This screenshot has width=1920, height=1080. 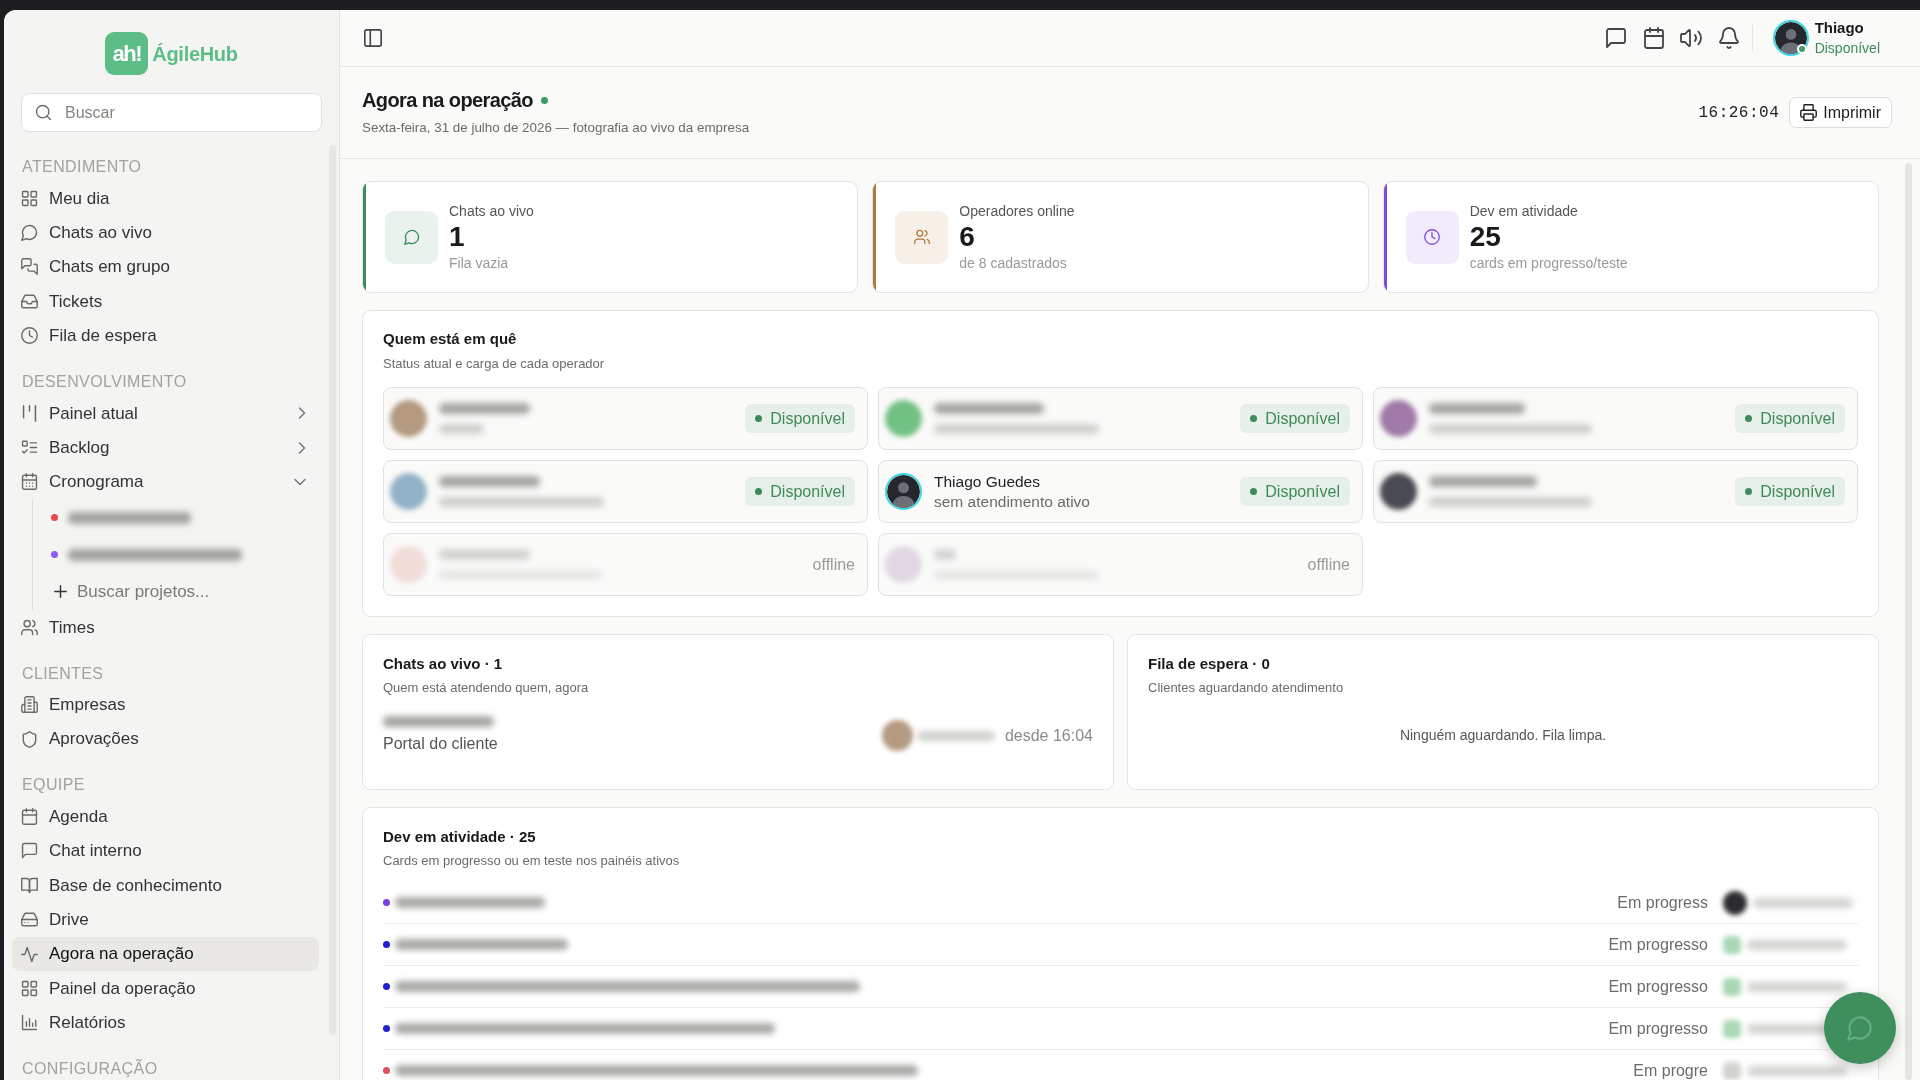 What do you see at coordinates (165, 954) in the screenshot?
I see `sidebar-item: Agora na operação` at bounding box center [165, 954].